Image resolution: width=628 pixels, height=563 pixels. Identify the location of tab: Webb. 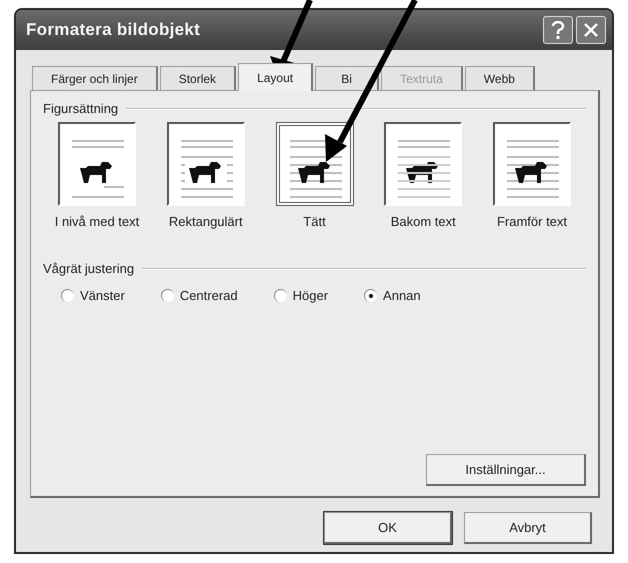
(499, 78).